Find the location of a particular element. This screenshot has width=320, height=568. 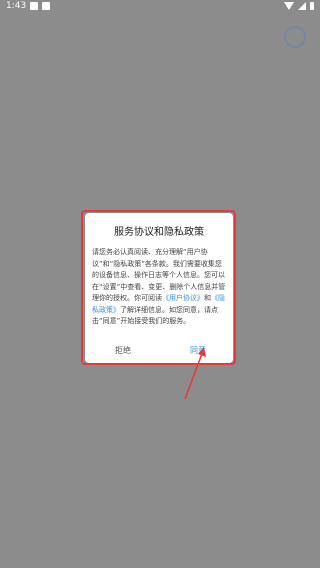

signal-icon is located at coordinates (302, 6).